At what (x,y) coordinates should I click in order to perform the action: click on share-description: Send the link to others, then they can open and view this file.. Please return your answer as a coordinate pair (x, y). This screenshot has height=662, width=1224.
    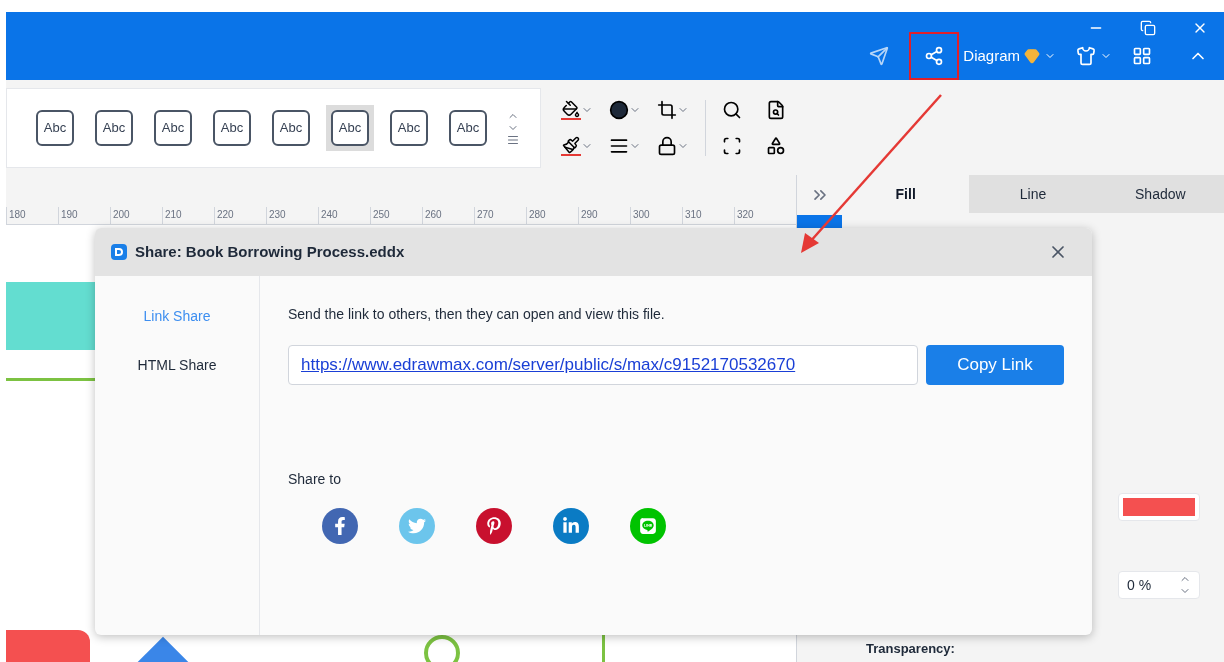
    Looking at the image, I should click on (477, 314).